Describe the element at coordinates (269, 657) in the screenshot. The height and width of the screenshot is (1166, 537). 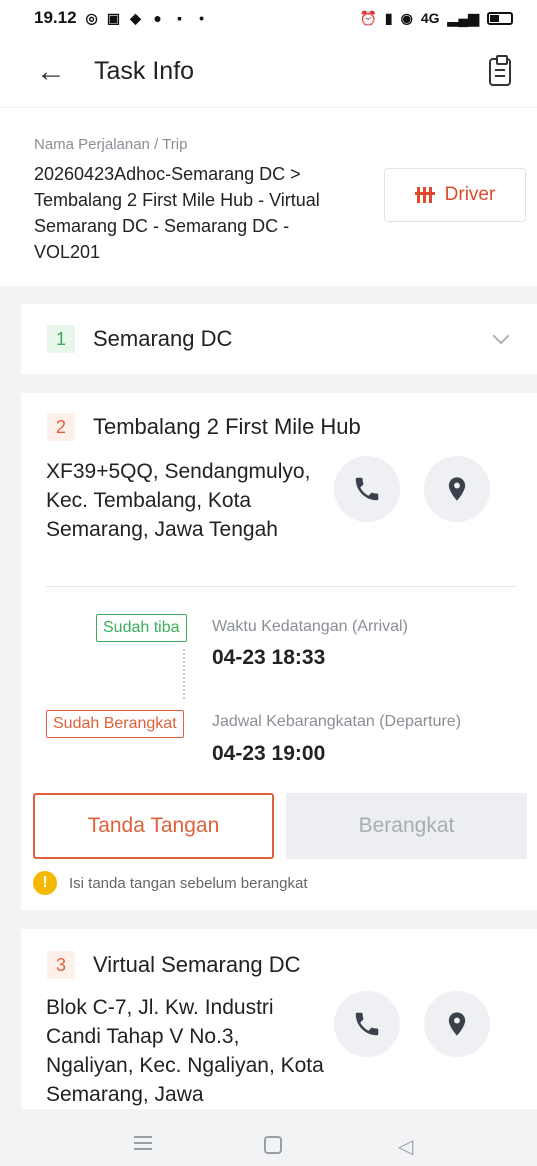
I see `arrival-time: 04-23 18:33` at that location.